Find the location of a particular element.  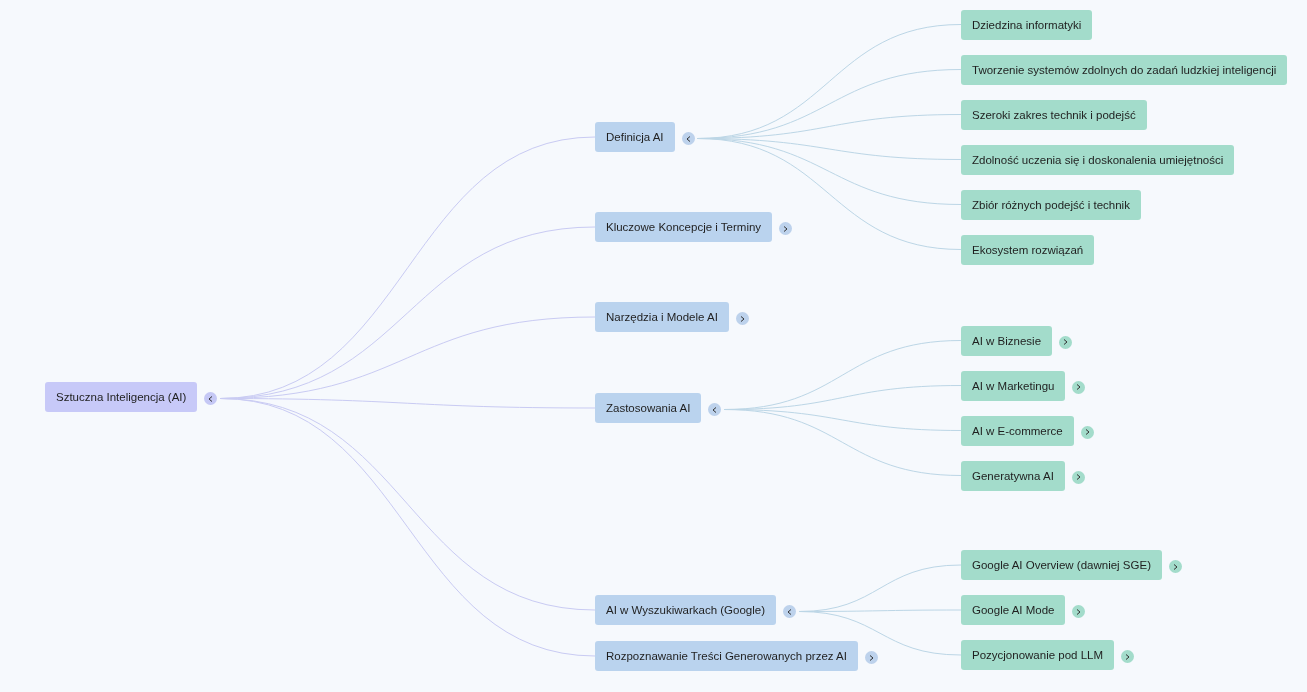

topic-node: Dziedzina informatyki is located at coordinates (1027, 24).